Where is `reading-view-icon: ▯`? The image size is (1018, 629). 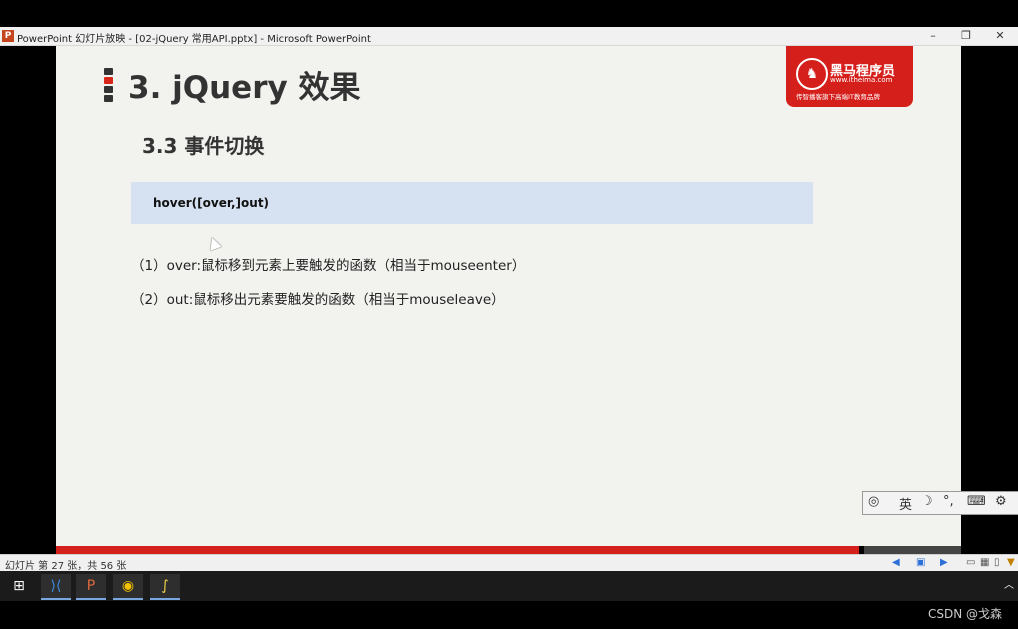 reading-view-icon: ▯ is located at coordinates (997, 562).